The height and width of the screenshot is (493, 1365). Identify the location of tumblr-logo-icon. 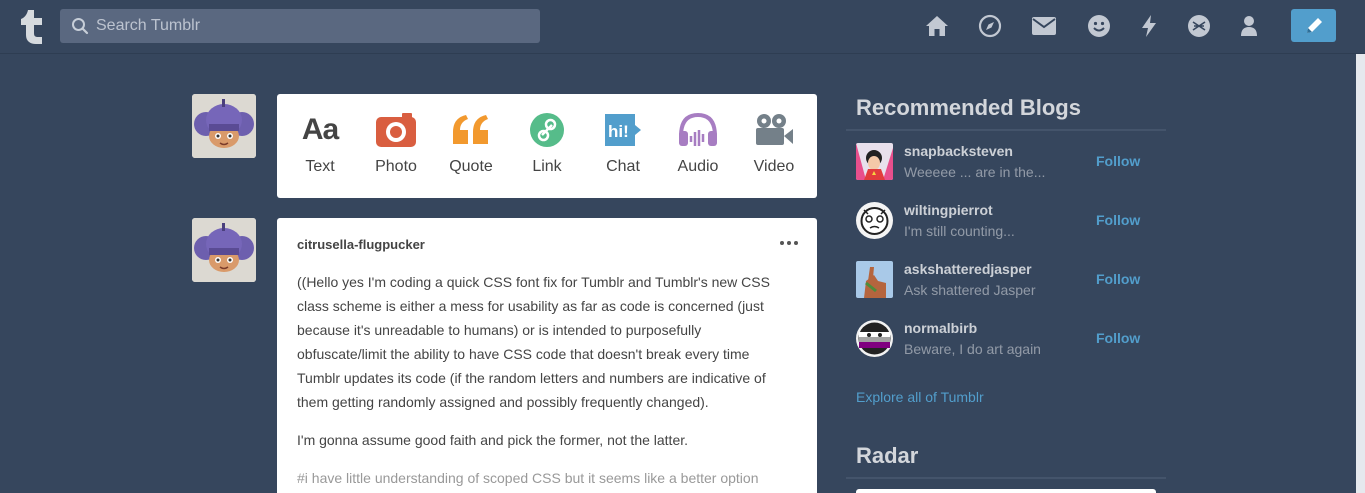
(33, 26).